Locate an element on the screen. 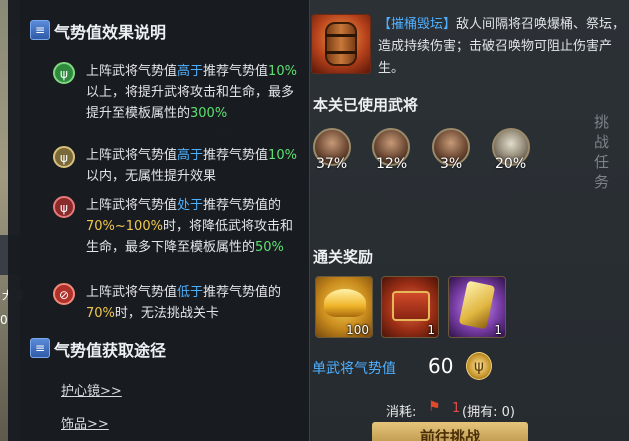 This screenshot has height=441, width=629. hero-pct-3: 3% is located at coordinates (451, 164).